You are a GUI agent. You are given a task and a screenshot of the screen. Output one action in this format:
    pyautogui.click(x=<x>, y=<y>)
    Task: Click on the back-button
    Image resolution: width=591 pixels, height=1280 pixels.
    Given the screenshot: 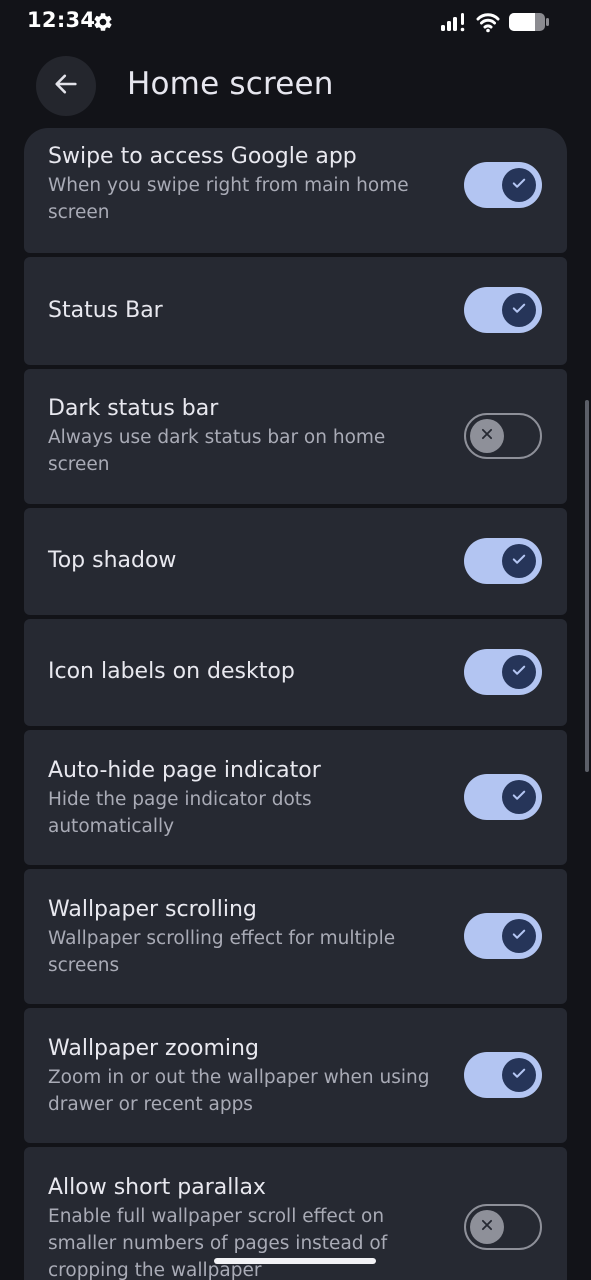 What is the action you would take?
    pyautogui.click(x=66, y=86)
    